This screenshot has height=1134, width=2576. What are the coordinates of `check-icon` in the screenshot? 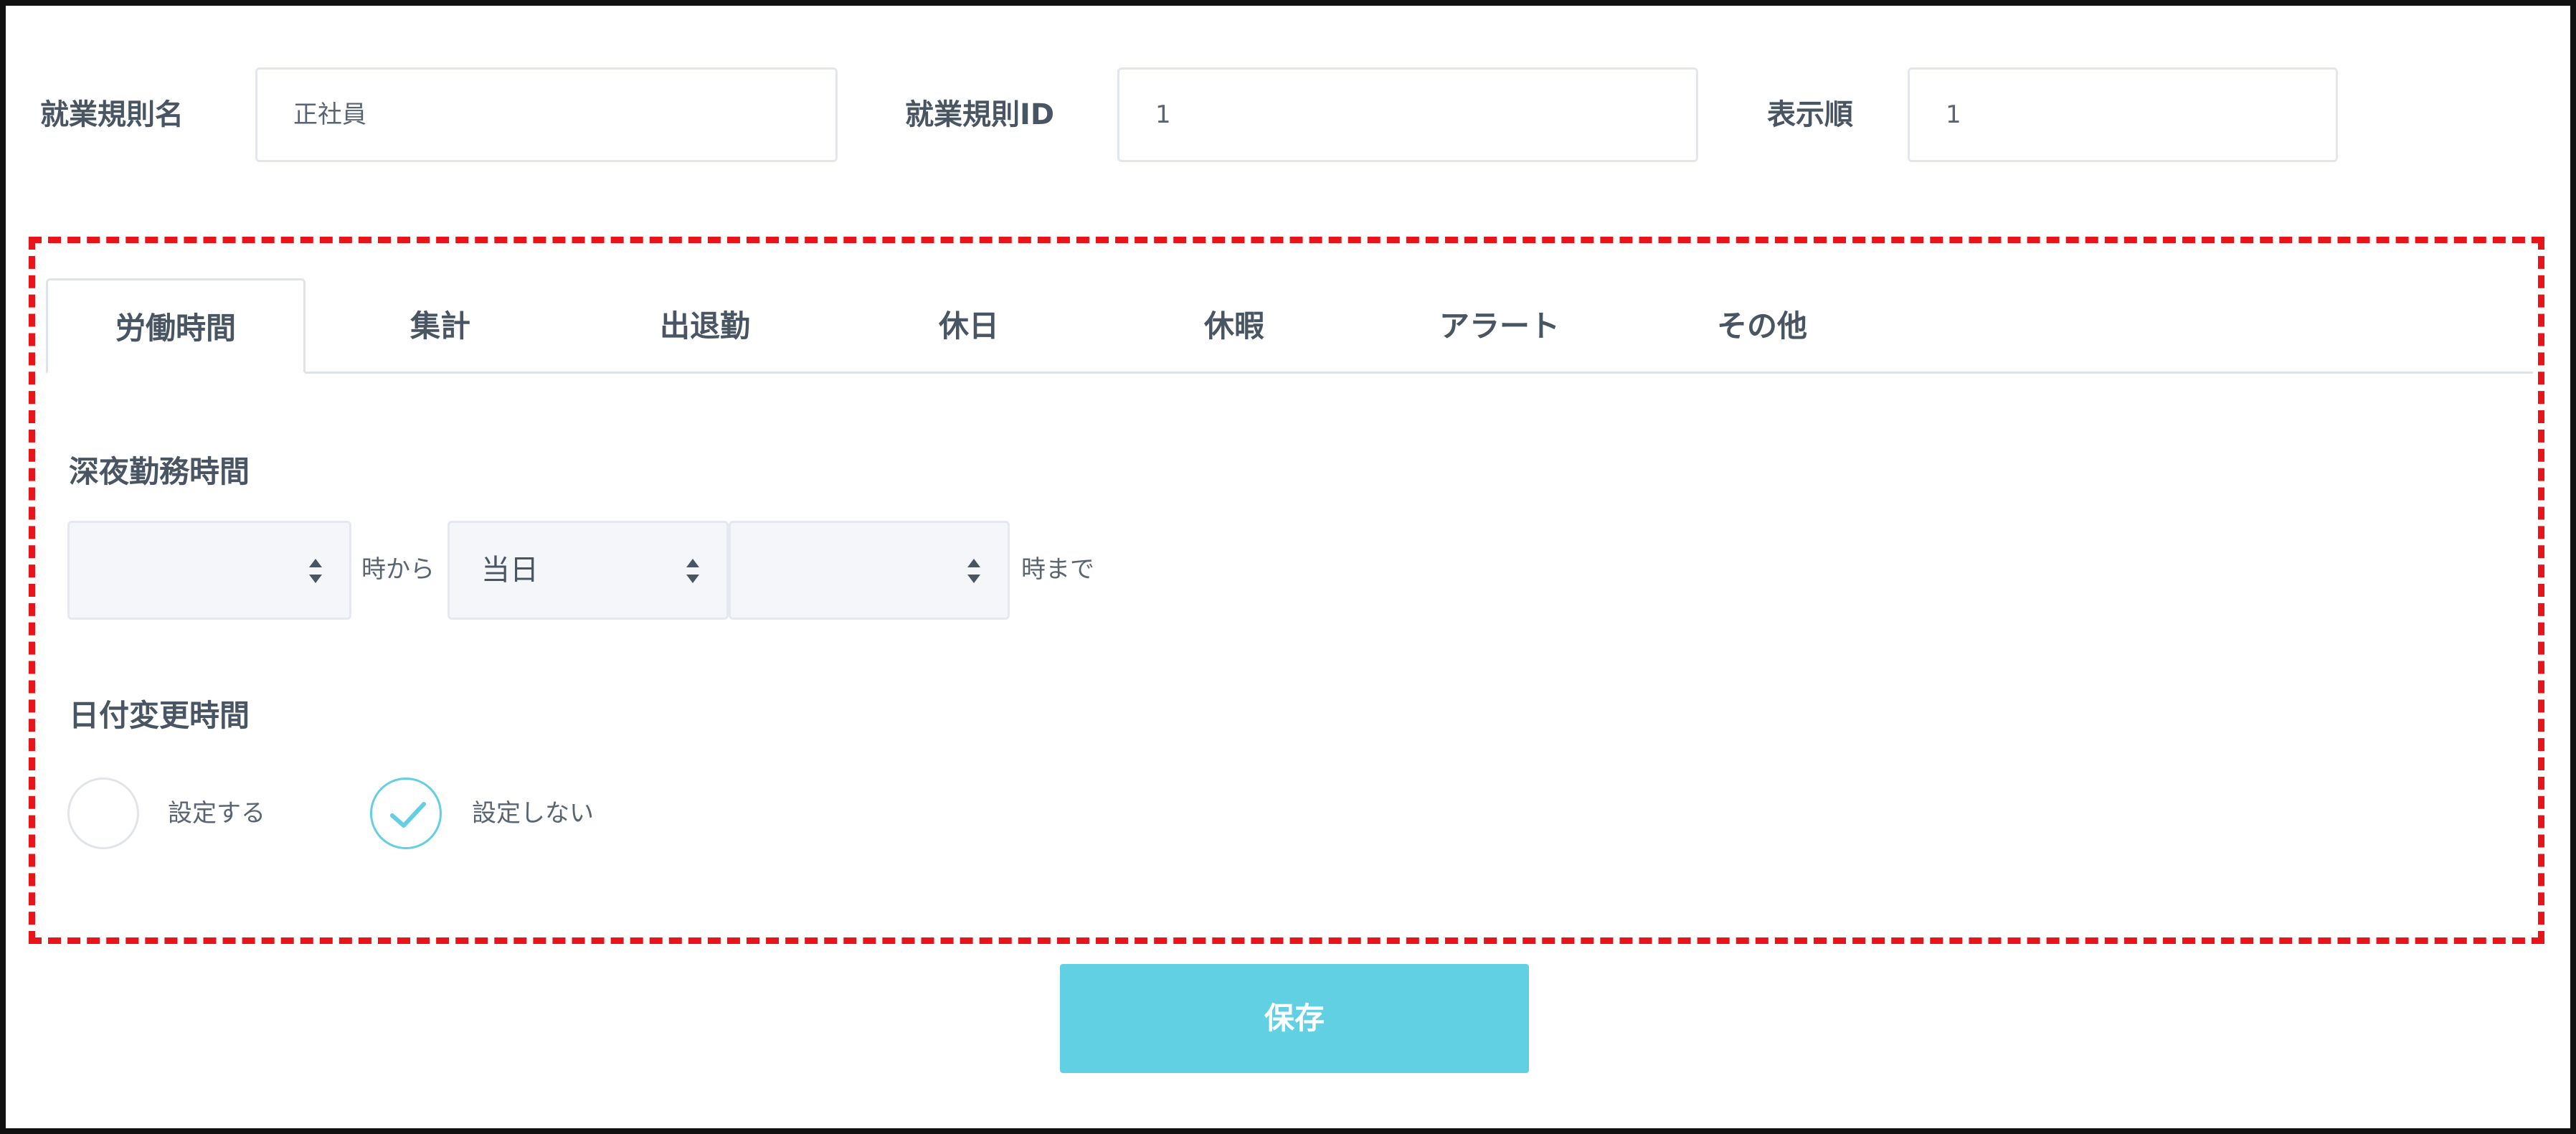 It's located at (408, 815).